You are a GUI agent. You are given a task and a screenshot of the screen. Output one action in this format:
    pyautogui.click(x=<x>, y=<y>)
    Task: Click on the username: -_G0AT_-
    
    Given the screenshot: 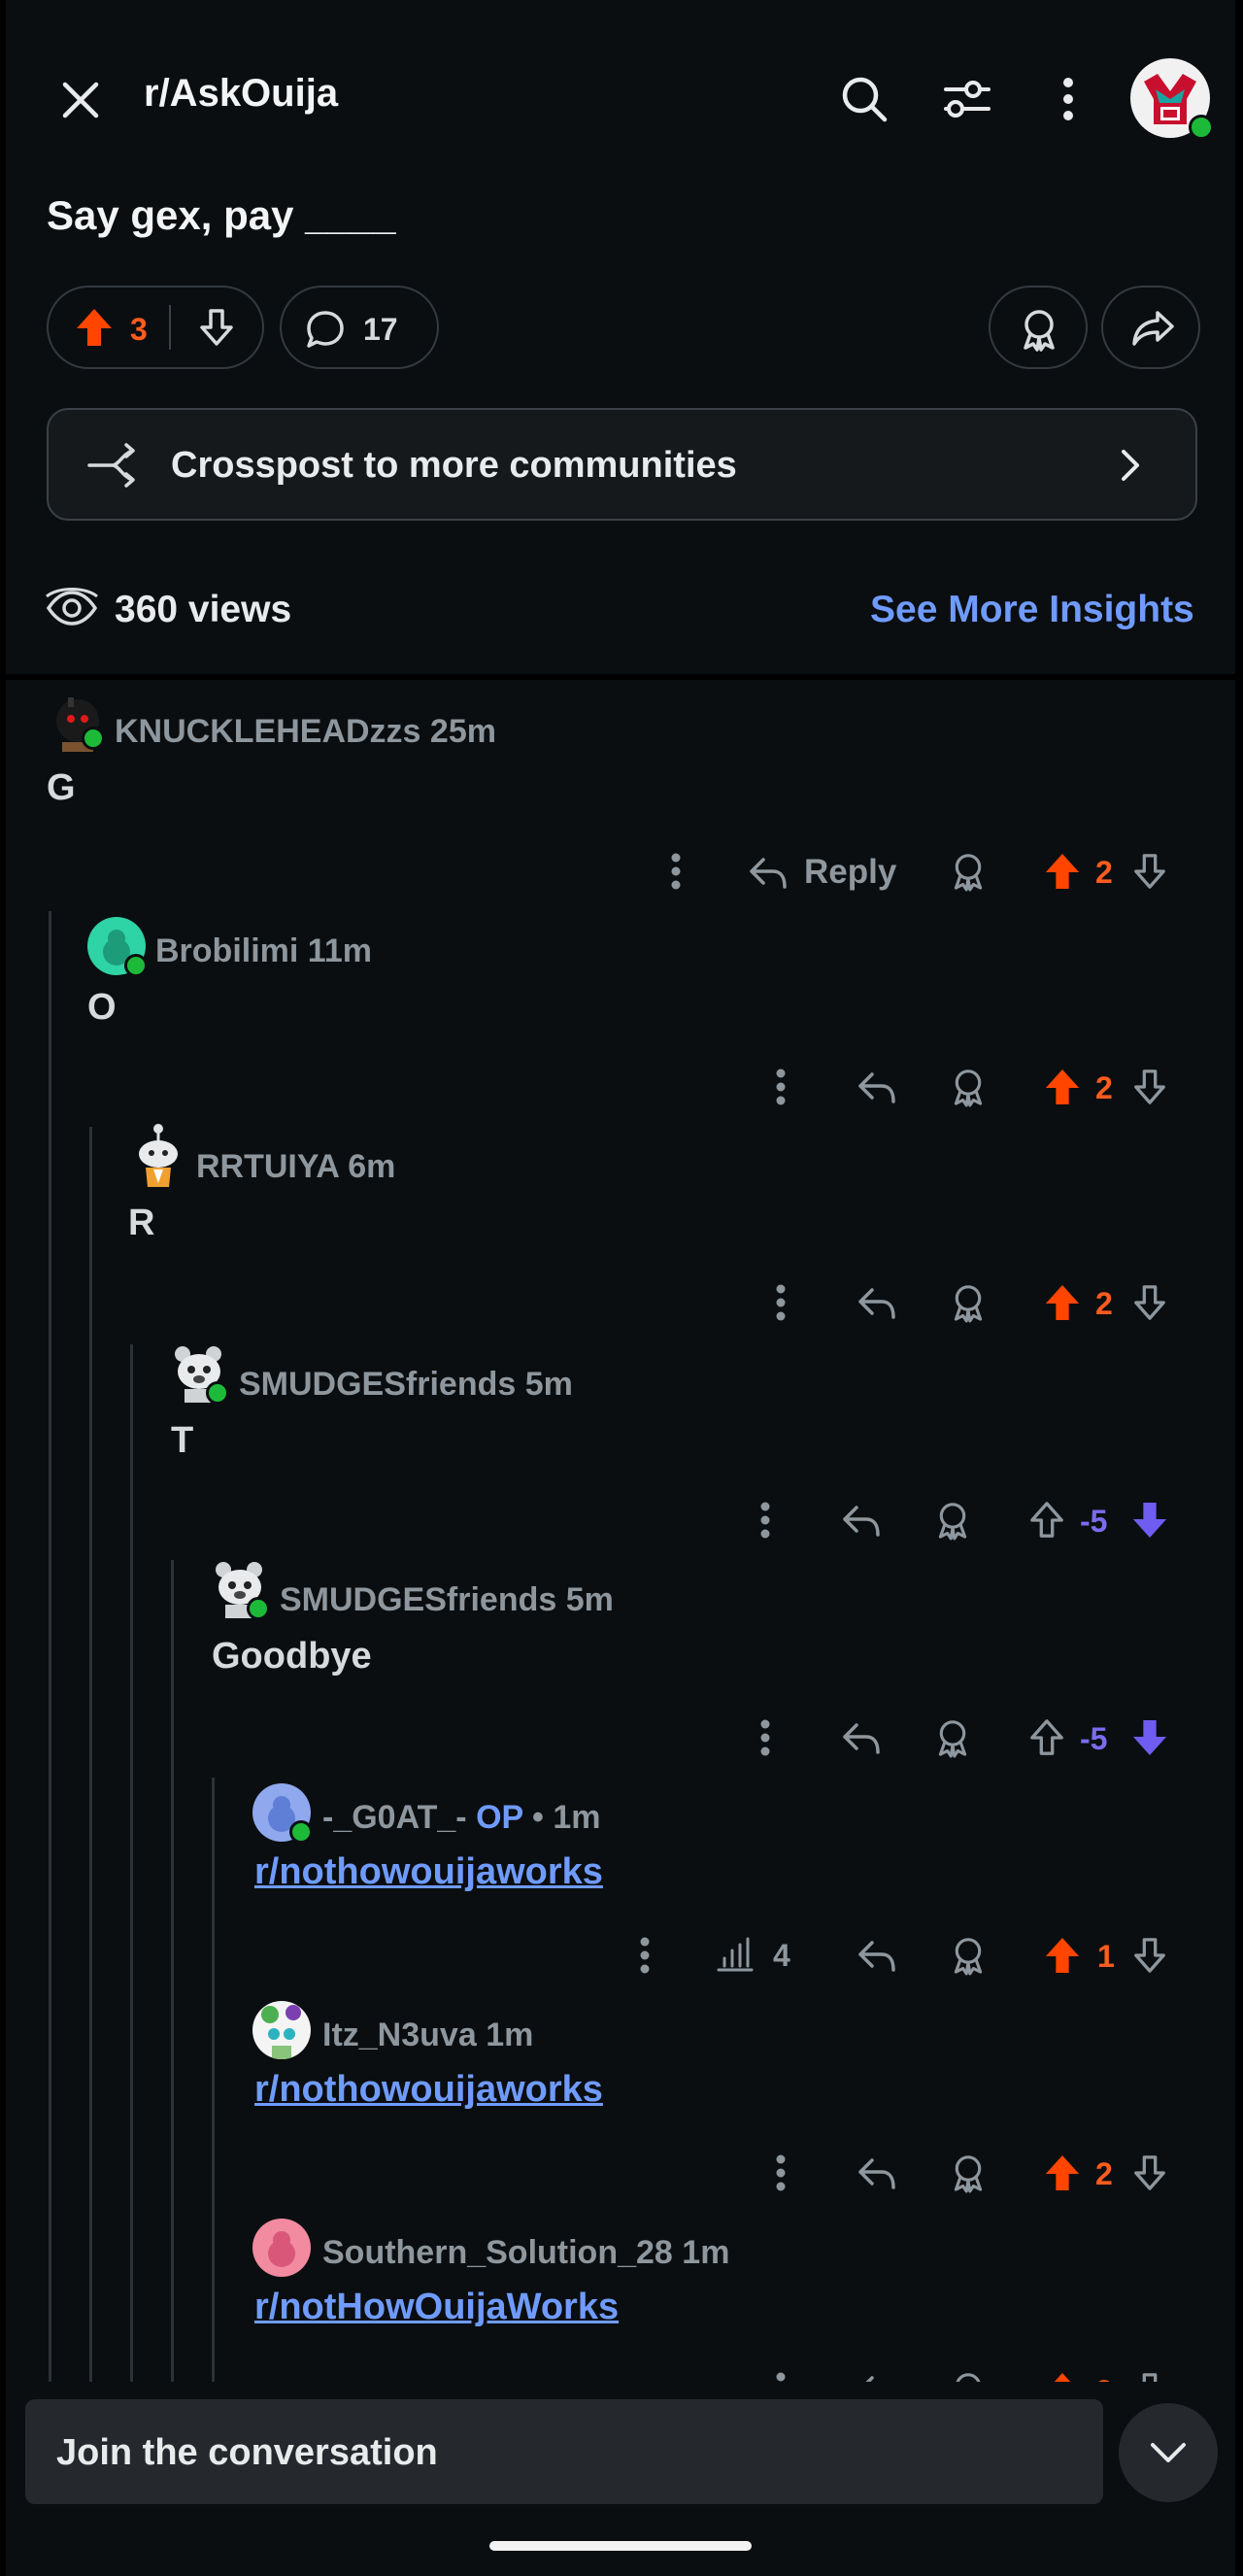 What is the action you would take?
    pyautogui.click(x=394, y=1817)
    